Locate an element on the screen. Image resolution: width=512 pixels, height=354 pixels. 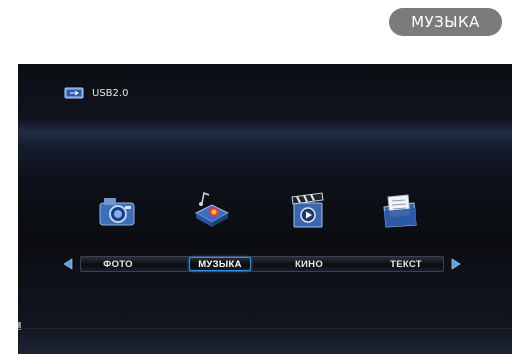
menu-item-music: МУЗЫКА is located at coordinates (220, 264).